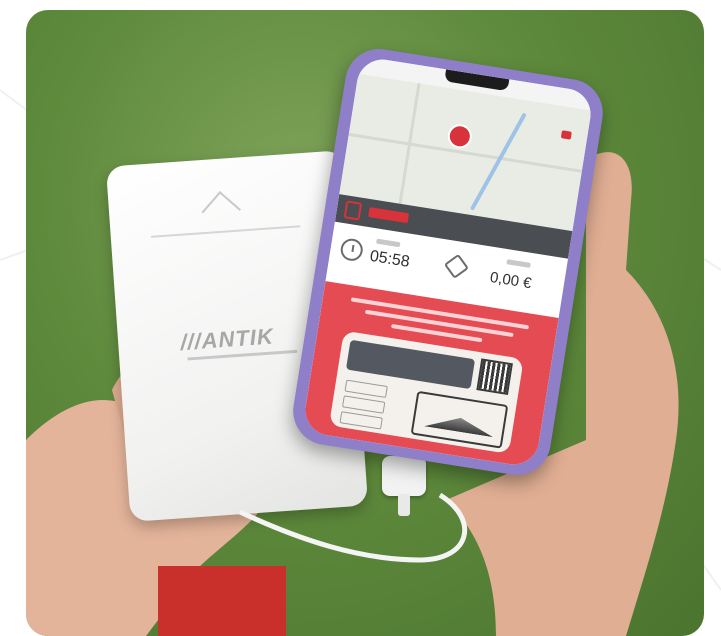 The width and height of the screenshot is (721, 636). I want to click on map-marker, so click(566, 135).